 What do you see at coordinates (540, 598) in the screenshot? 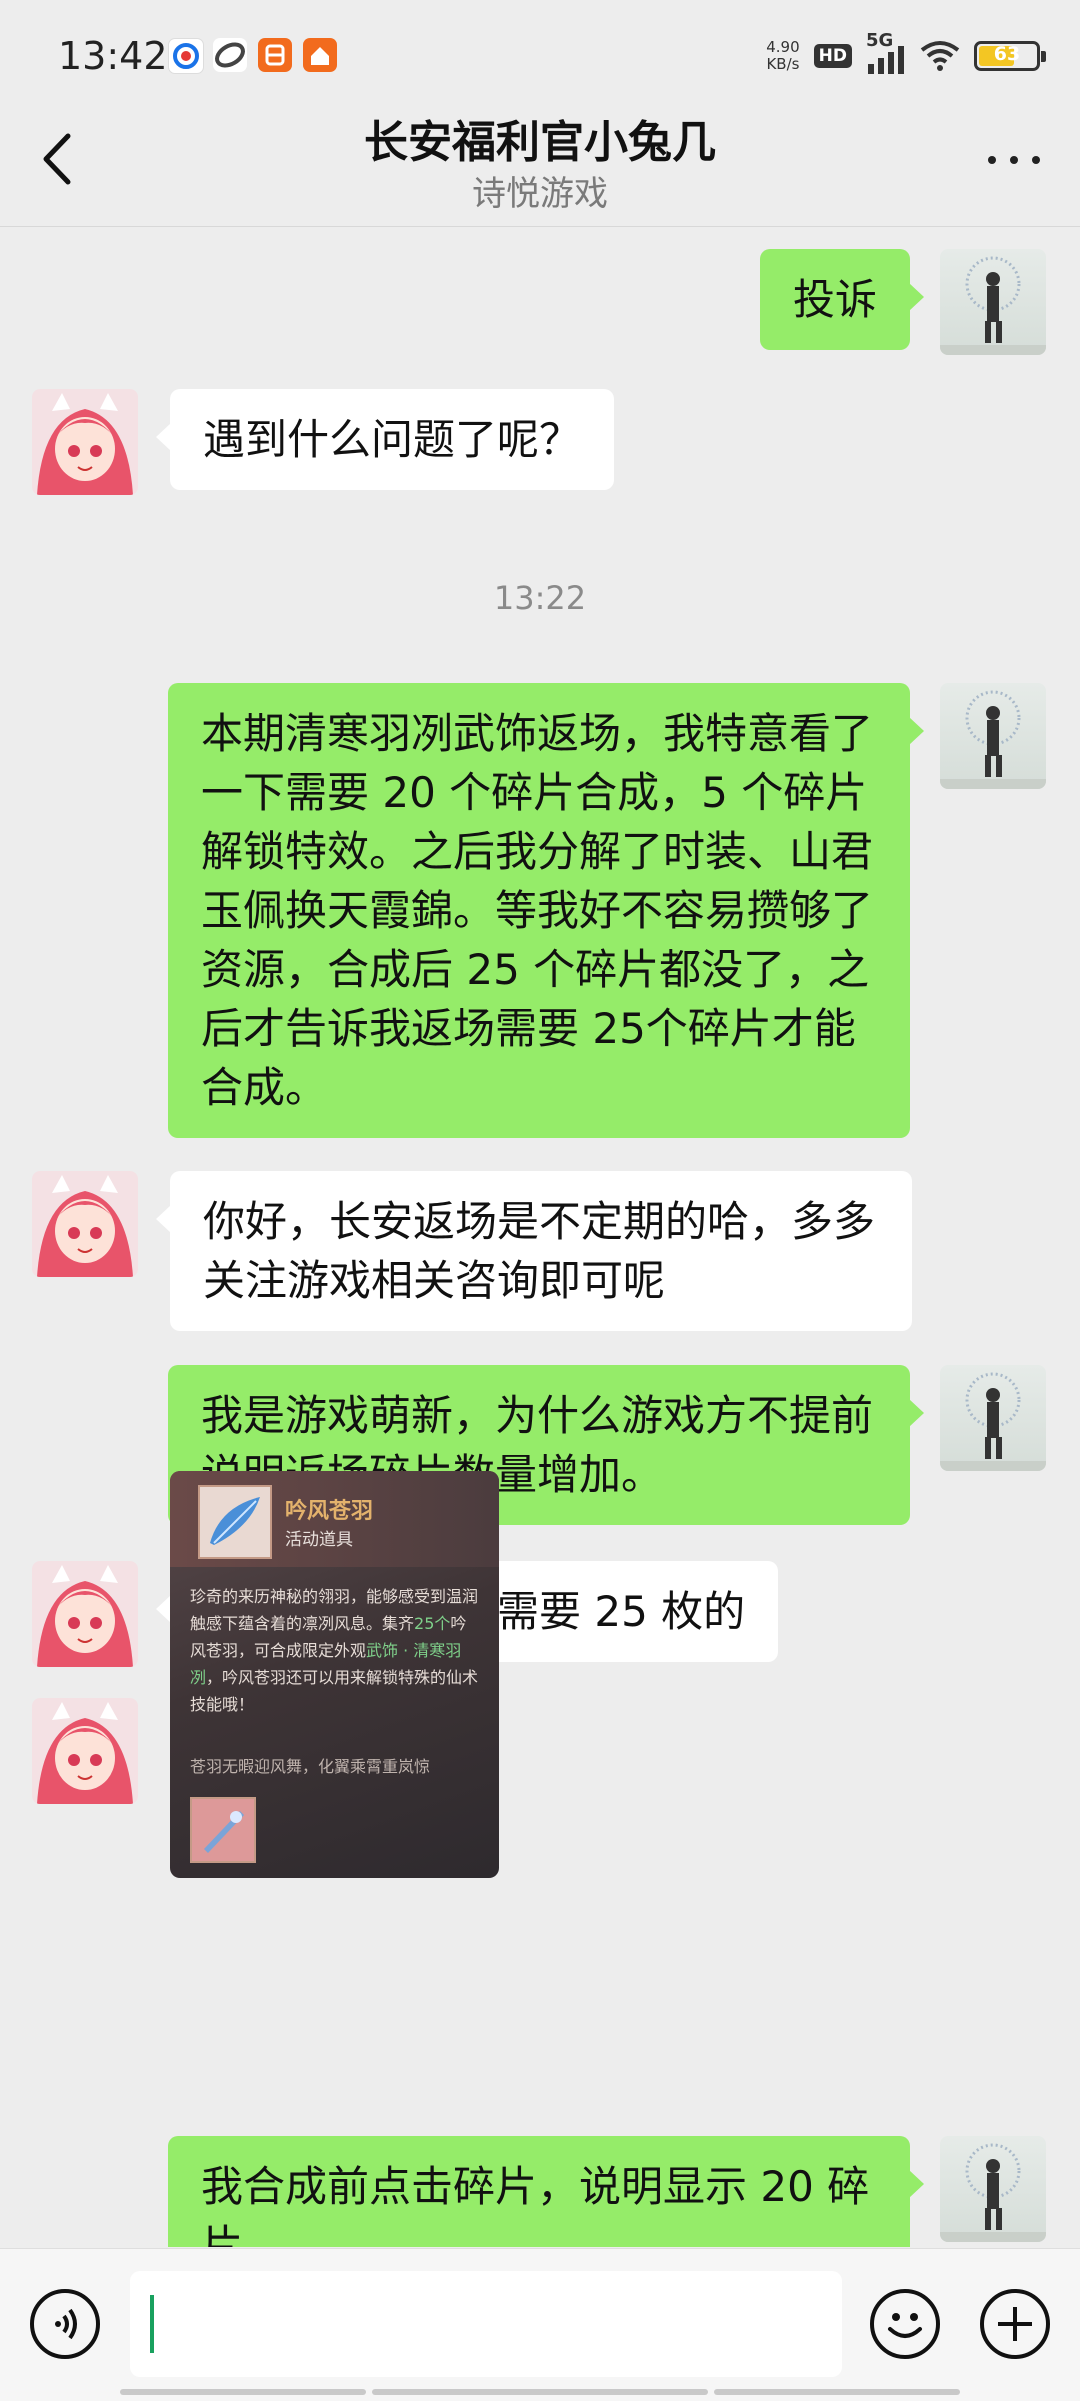
I see `message-timestamp: 13:22` at bounding box center [540, 598].